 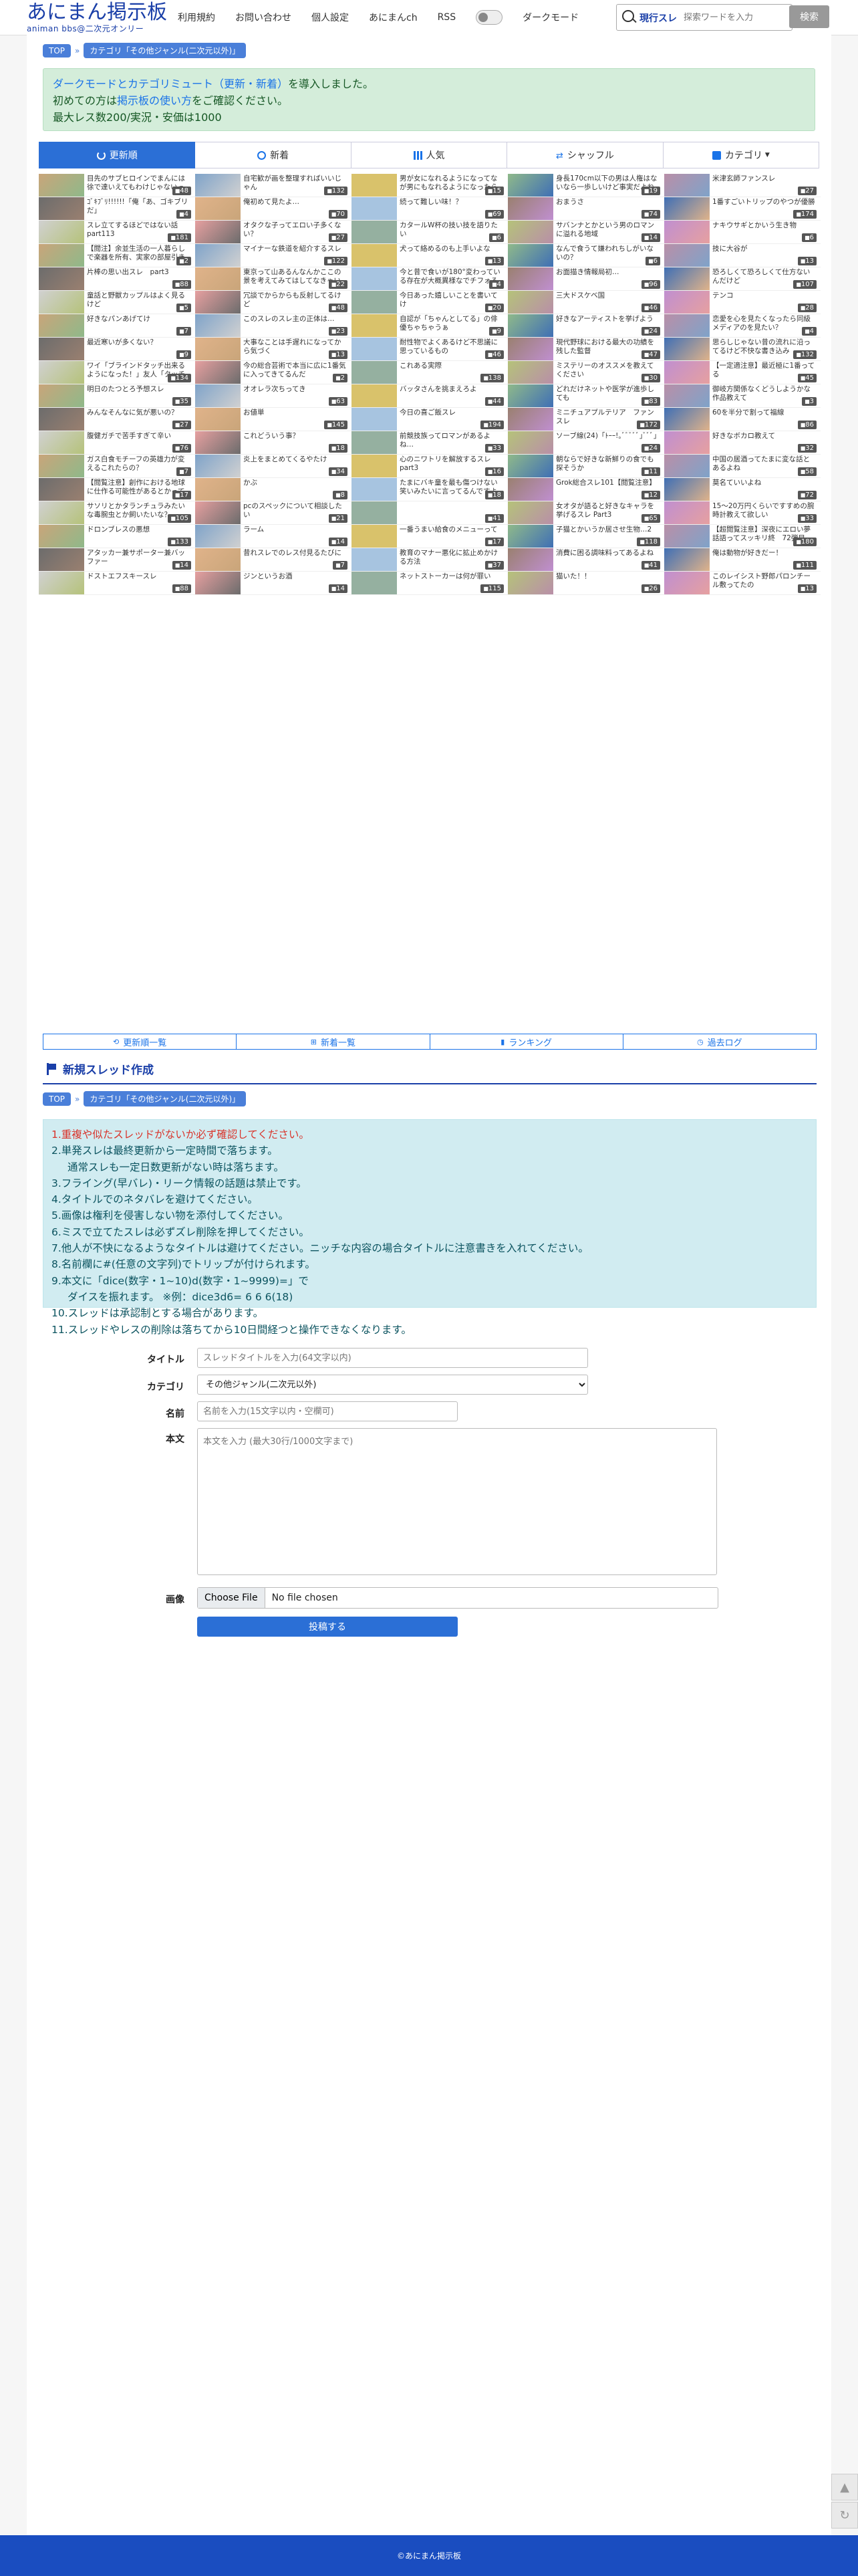 I want to click on thread-item: 自宅歓が画を整理すればいいじゃん132, so click(x=273, y=185).